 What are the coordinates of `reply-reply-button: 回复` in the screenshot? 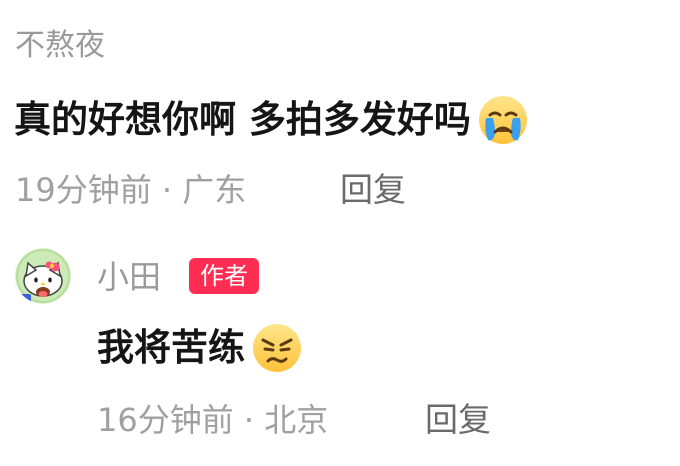 It's located at (458, 420).